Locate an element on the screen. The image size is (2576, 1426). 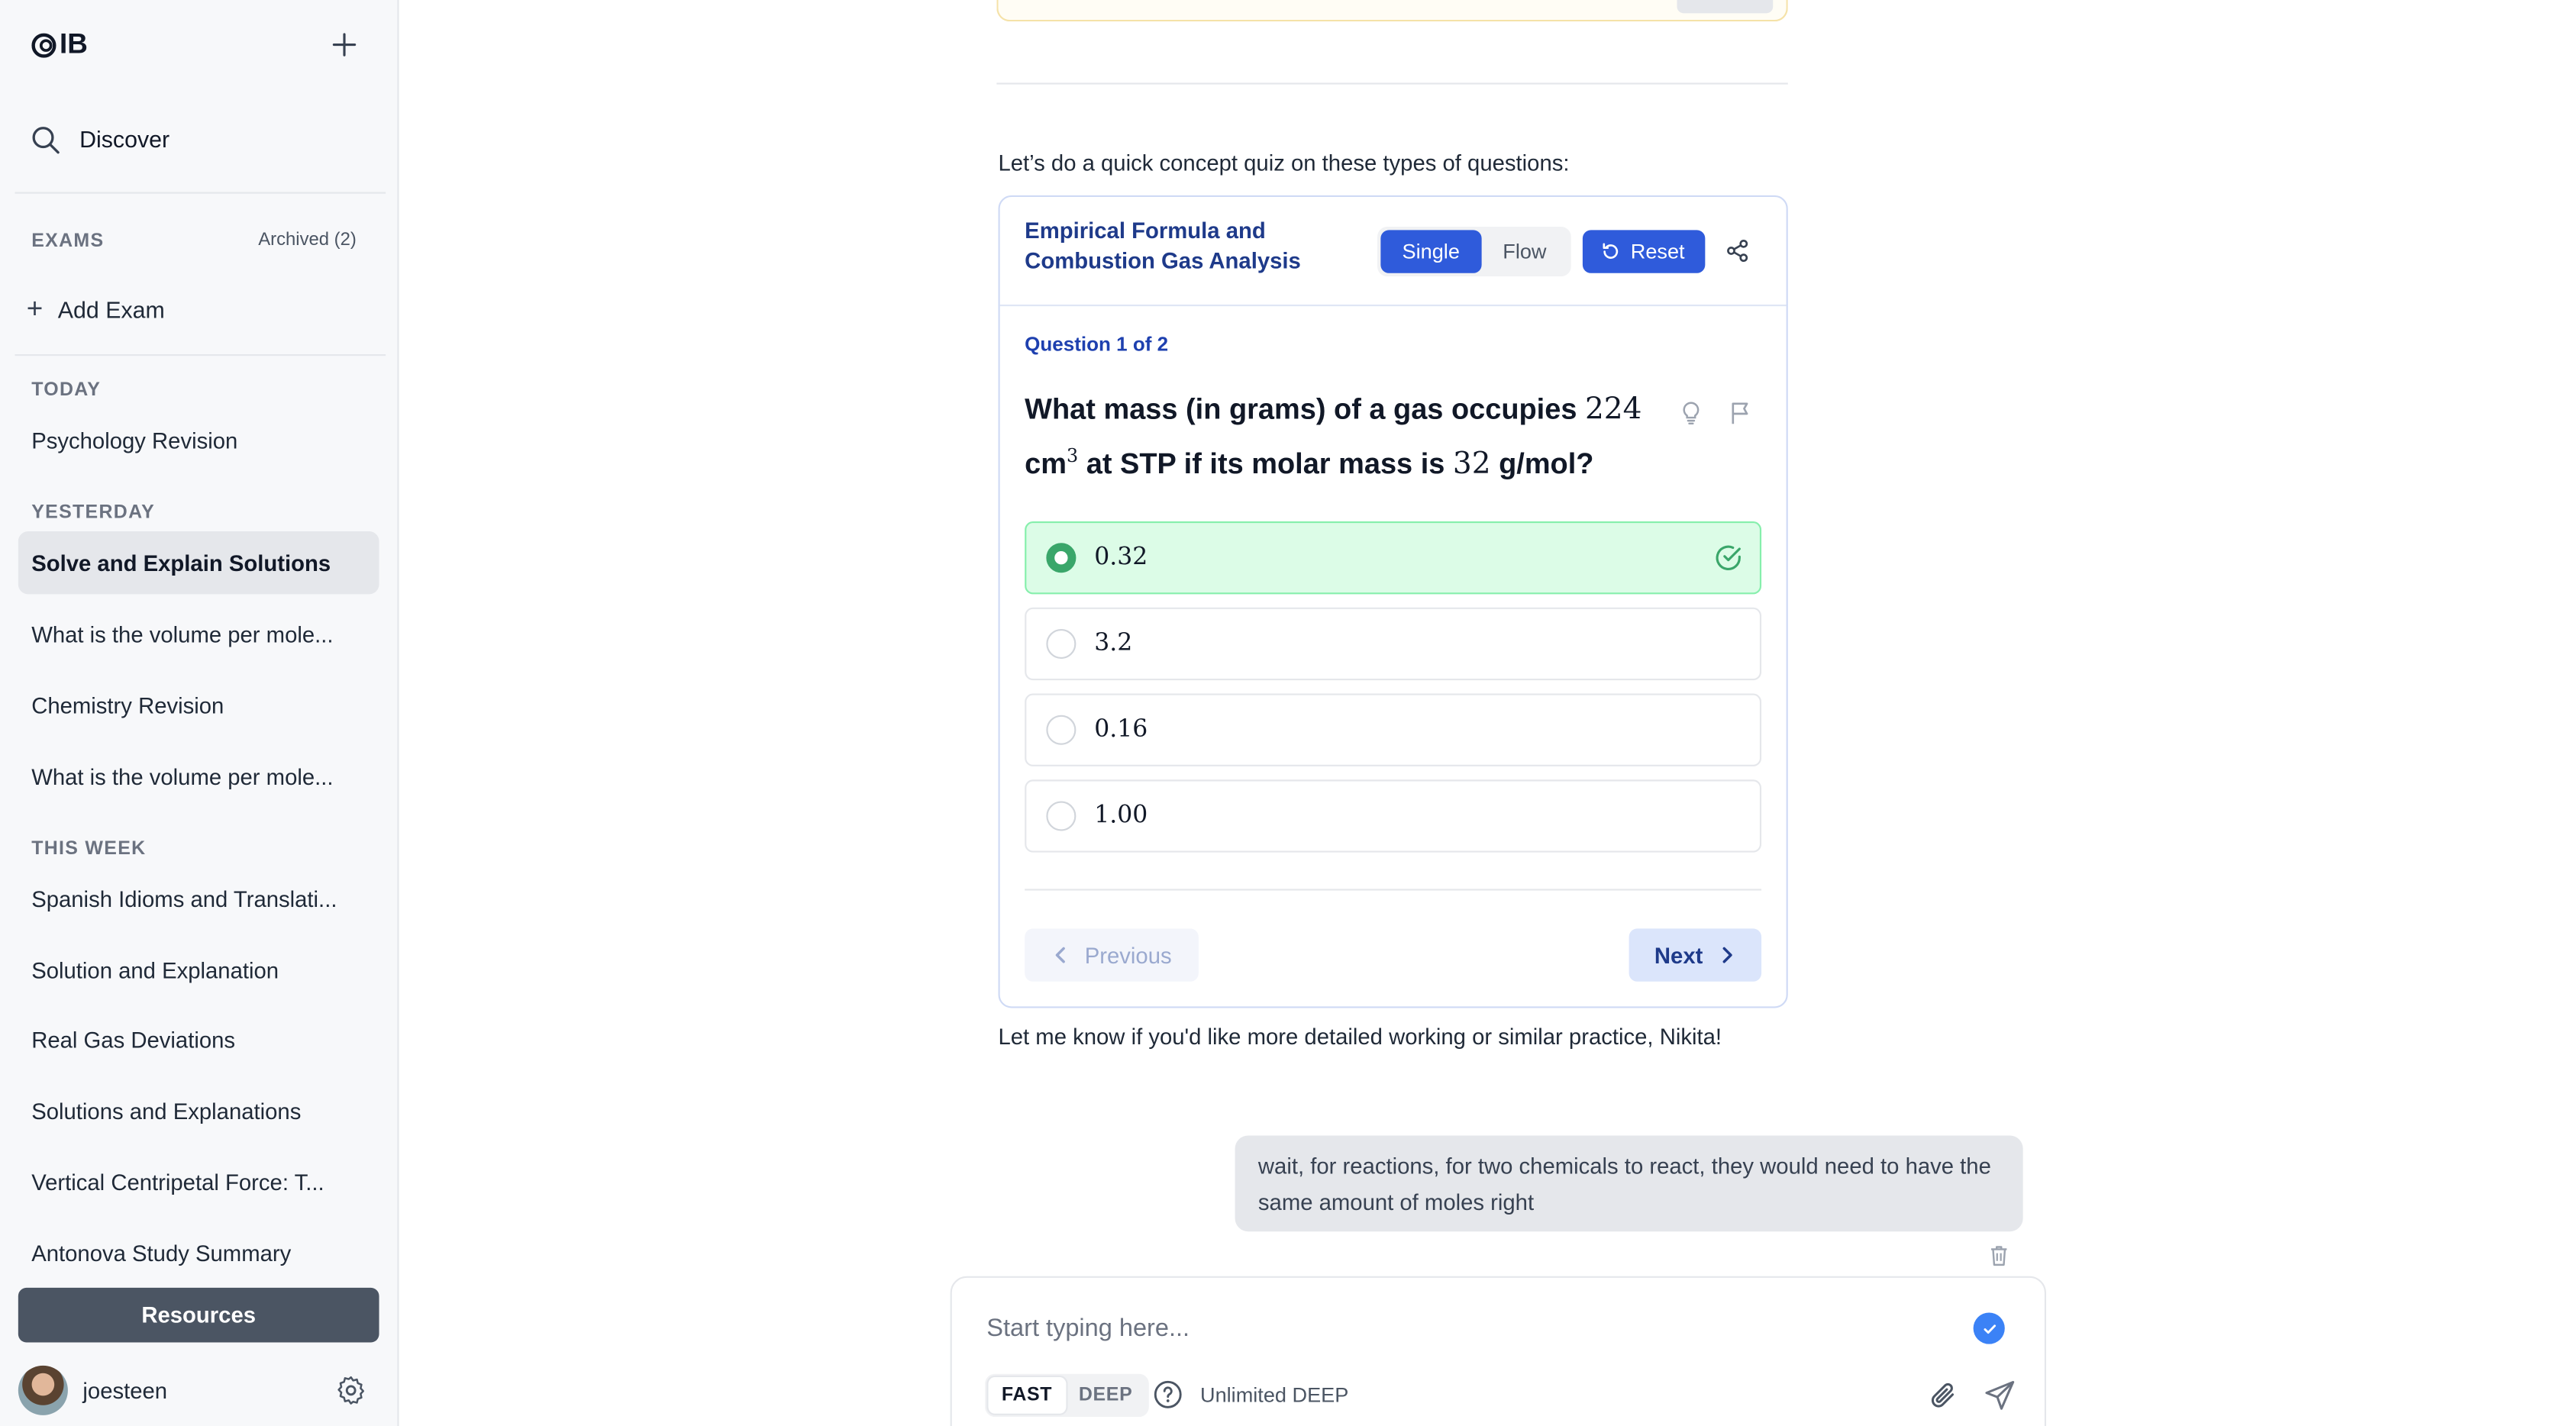
share-icon is located at coordinates (1737, 250).